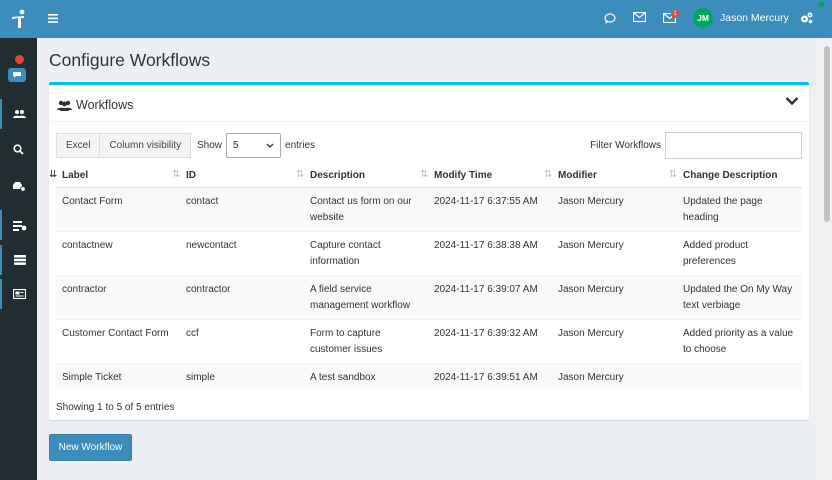 Image resolution: width=832 pixels, height=480 pixels. I want to click on column-label: Change Description, so click(730, 175).